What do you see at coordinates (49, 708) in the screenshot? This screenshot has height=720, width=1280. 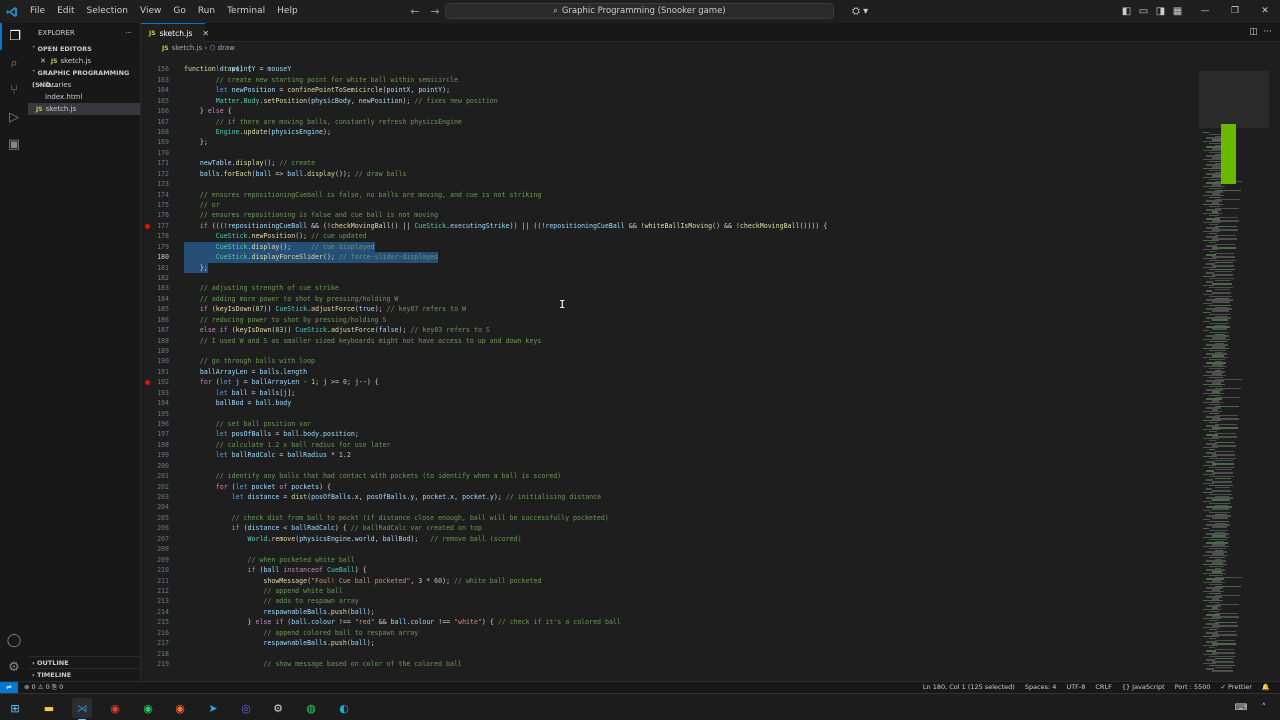 I see `file-explorer-icon: ▬` at bounding box center [49, 708].